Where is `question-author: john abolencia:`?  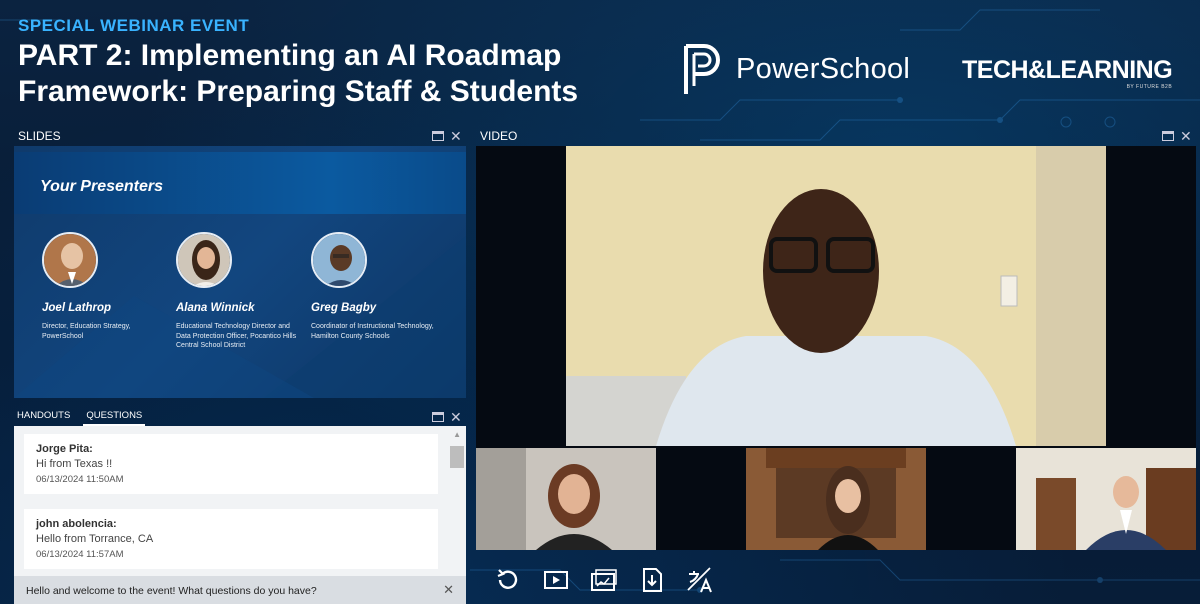 question-author: john abolencia: is located at coordinates (76, 524).